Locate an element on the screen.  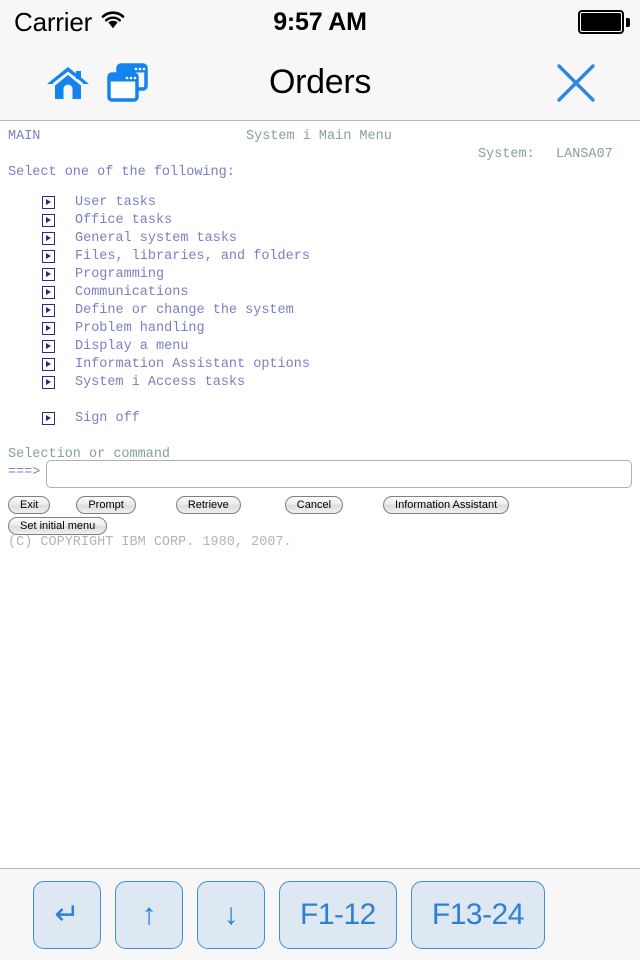
menu-option-label: Information Assistant options is located at coordinates (192, 364).